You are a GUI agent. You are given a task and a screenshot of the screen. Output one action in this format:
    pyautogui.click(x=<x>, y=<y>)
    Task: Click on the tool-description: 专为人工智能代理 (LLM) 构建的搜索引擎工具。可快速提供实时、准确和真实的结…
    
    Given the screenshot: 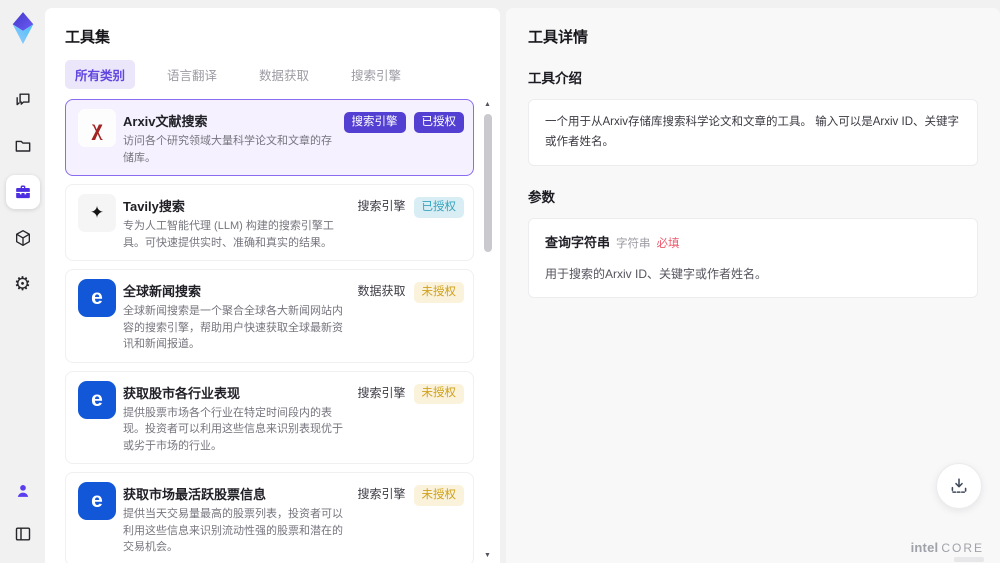 What is the action you would take?
    pyautogui.click(x=228, y=234)
    